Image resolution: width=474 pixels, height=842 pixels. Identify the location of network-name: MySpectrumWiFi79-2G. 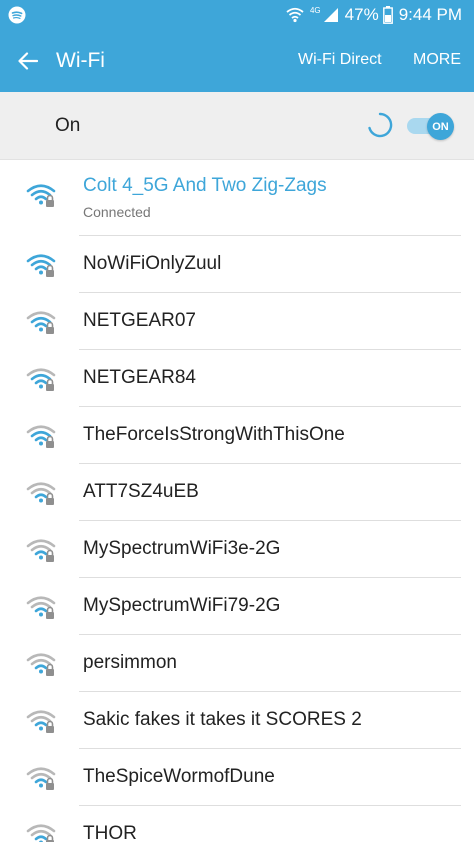
(182, 605).